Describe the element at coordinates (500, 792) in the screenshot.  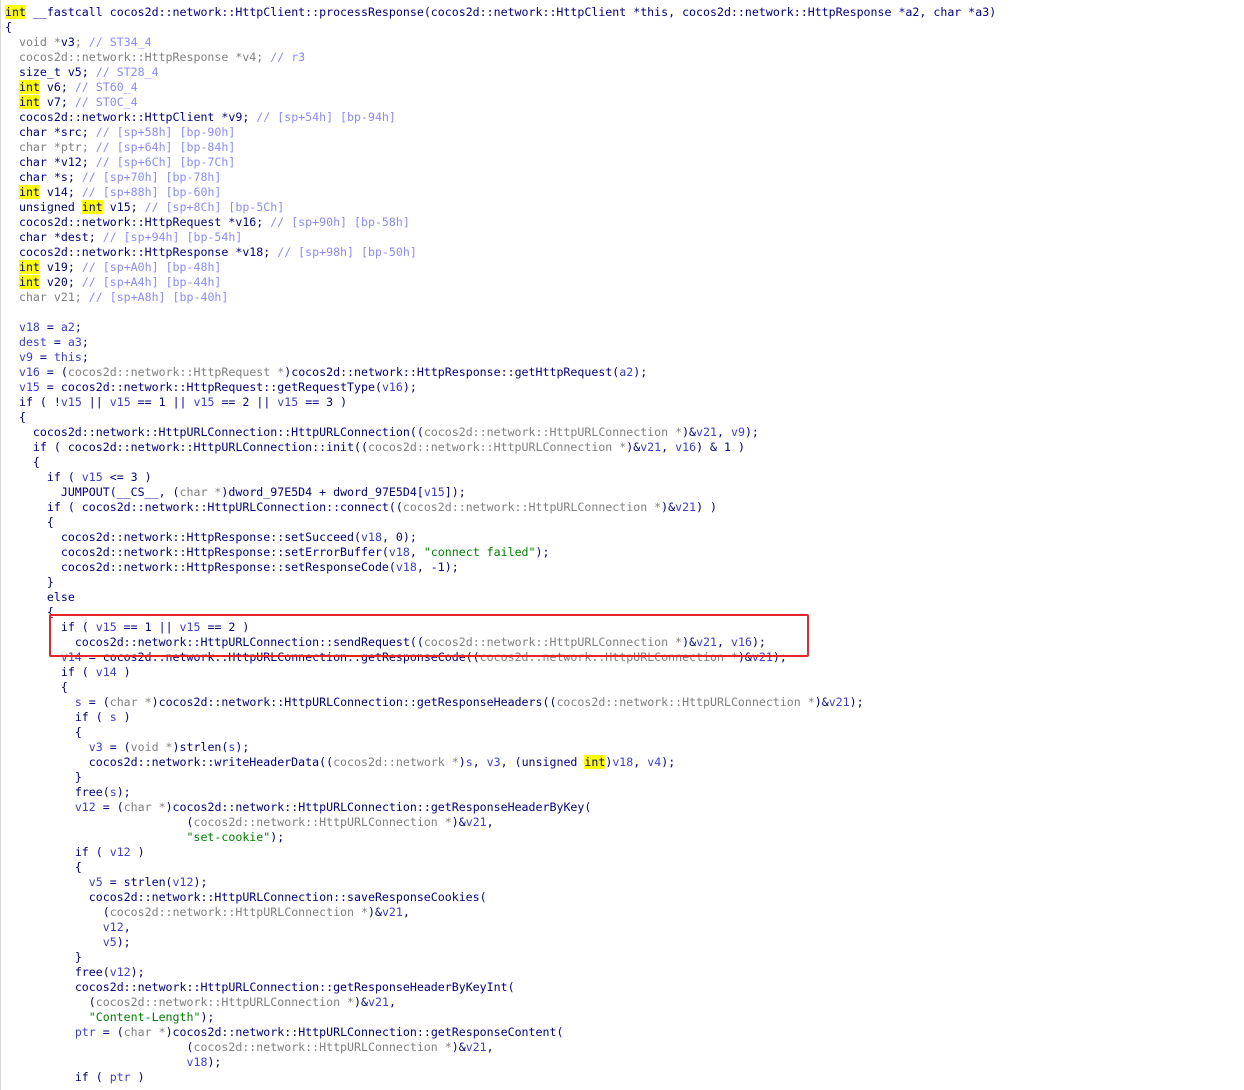
I see `code-line: free(s);` at that location.